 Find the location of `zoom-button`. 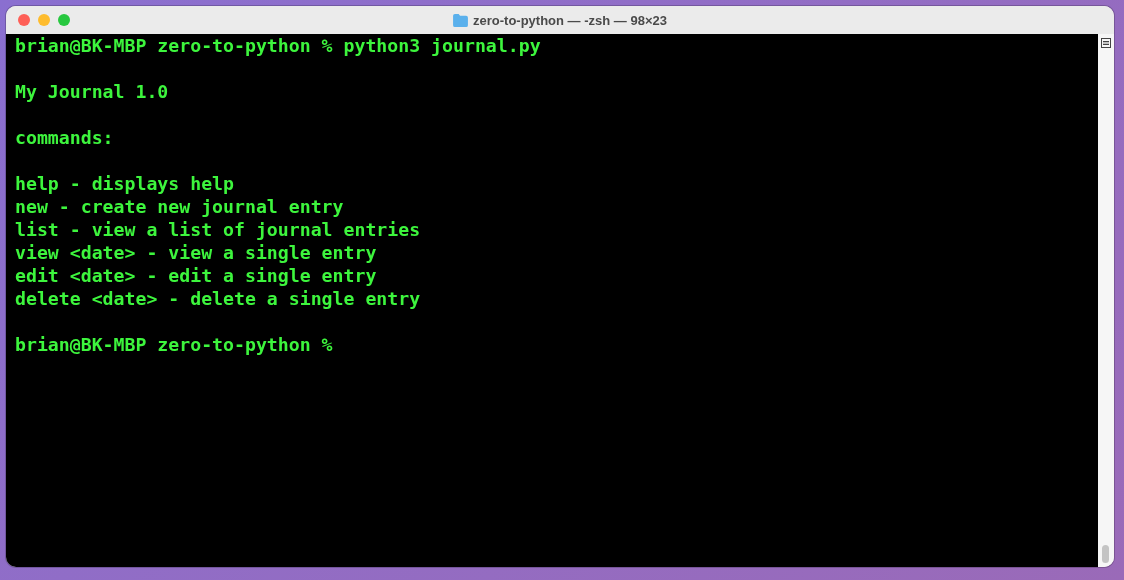

zoom-button is located at coordinates (64, 20).